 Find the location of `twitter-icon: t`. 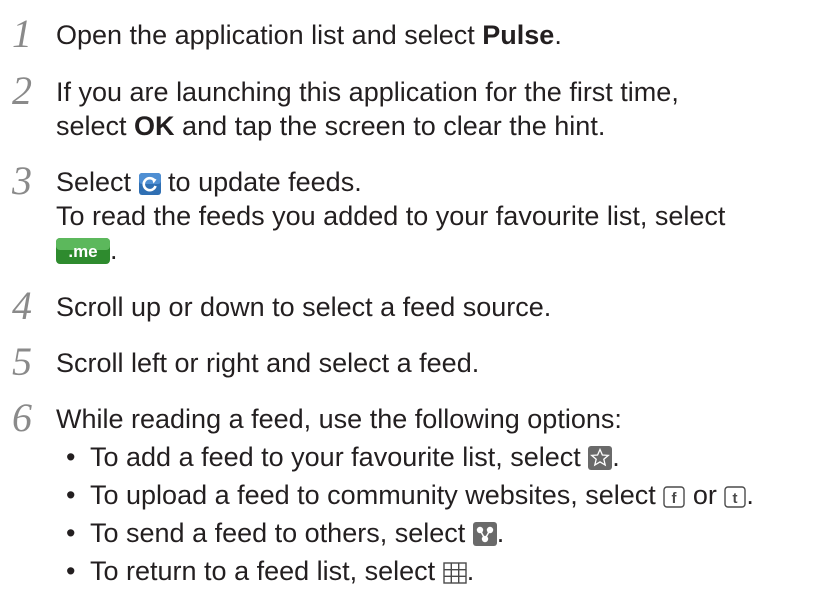

twitter-icon: t is located at coordinates (735, 497).